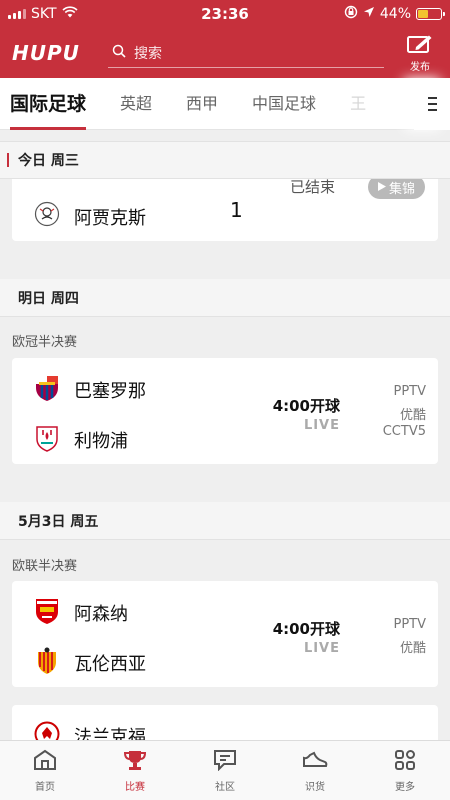  I want to click on tab-chinese-football: 中国足球, so click(284, 104).